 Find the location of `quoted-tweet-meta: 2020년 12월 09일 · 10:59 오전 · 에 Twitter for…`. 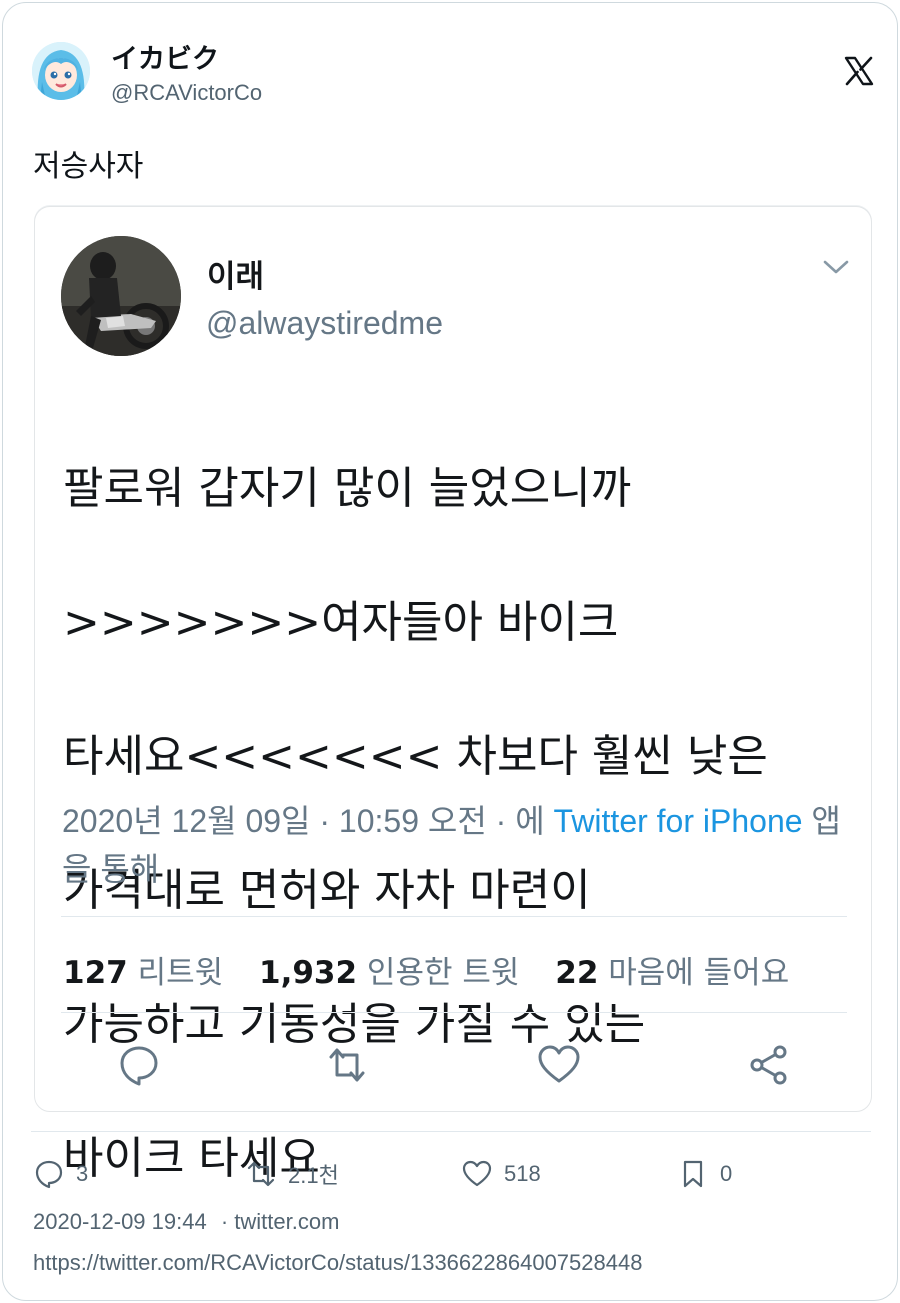

quoted-tweet-meta: 2020년 12월 09일 · 10:59 오전 · 에 Twitter for… is located at coordinates (452, 845).